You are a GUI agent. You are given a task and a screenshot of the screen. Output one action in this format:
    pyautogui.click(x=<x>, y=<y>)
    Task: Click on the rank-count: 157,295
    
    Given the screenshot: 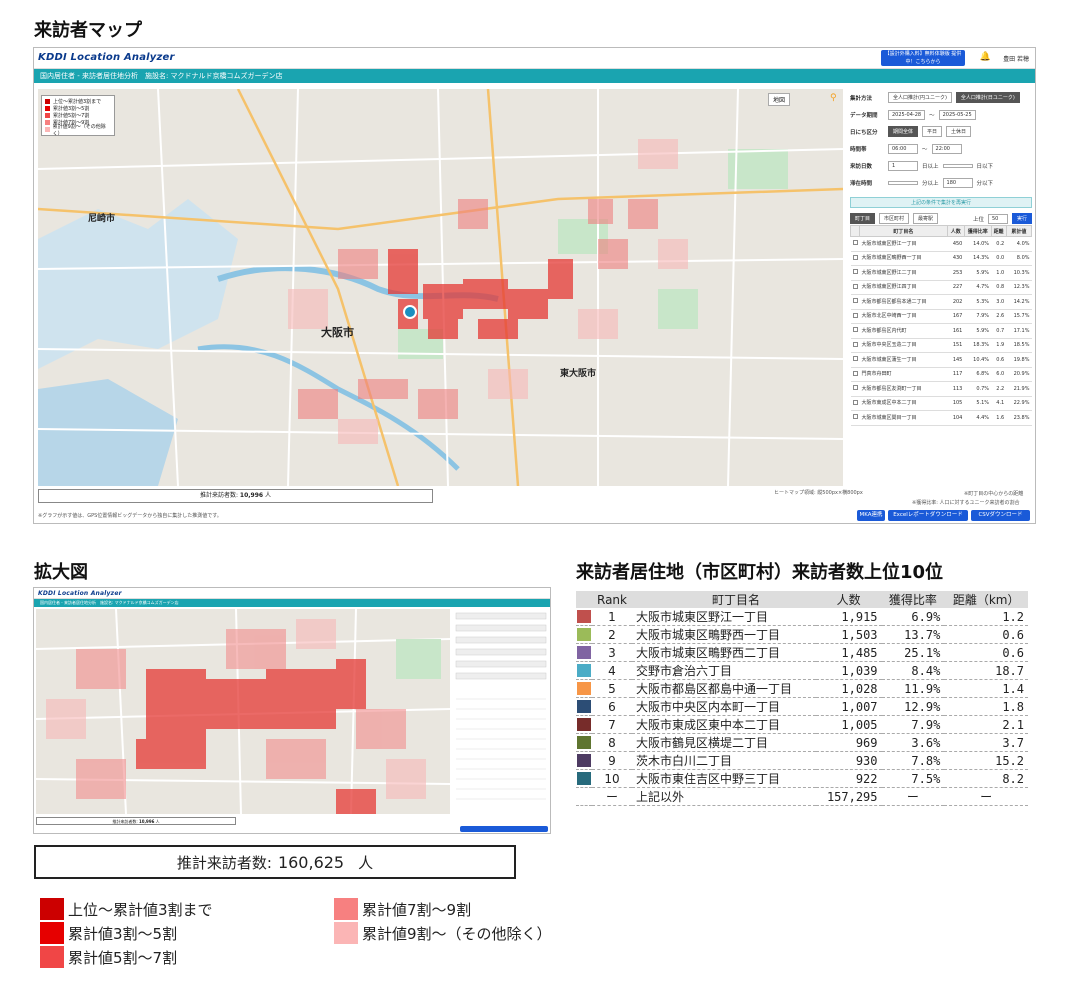 What is the action you would take?
    pyautogui.click(x=848, y=796)
    